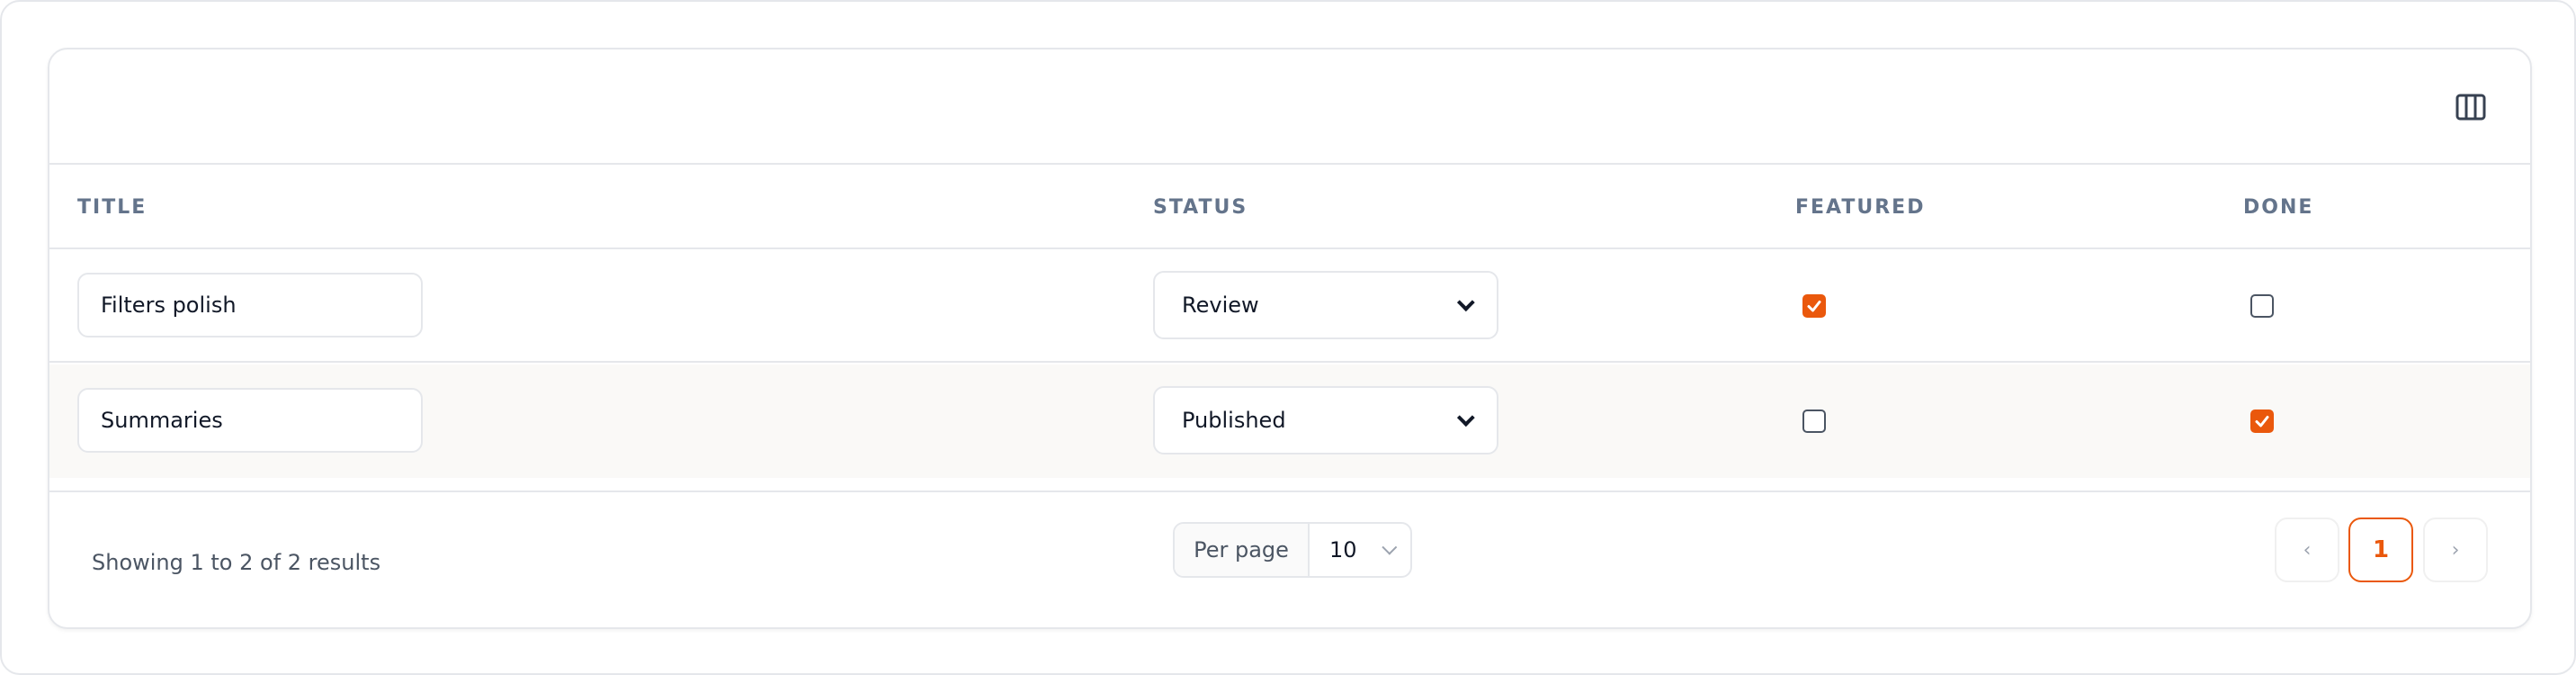 The height and width of the screenshot is (675, 2576). Describe the element at coordinates (1360, 550) in the screenshot. I see `per-page-select: 10` at that location.